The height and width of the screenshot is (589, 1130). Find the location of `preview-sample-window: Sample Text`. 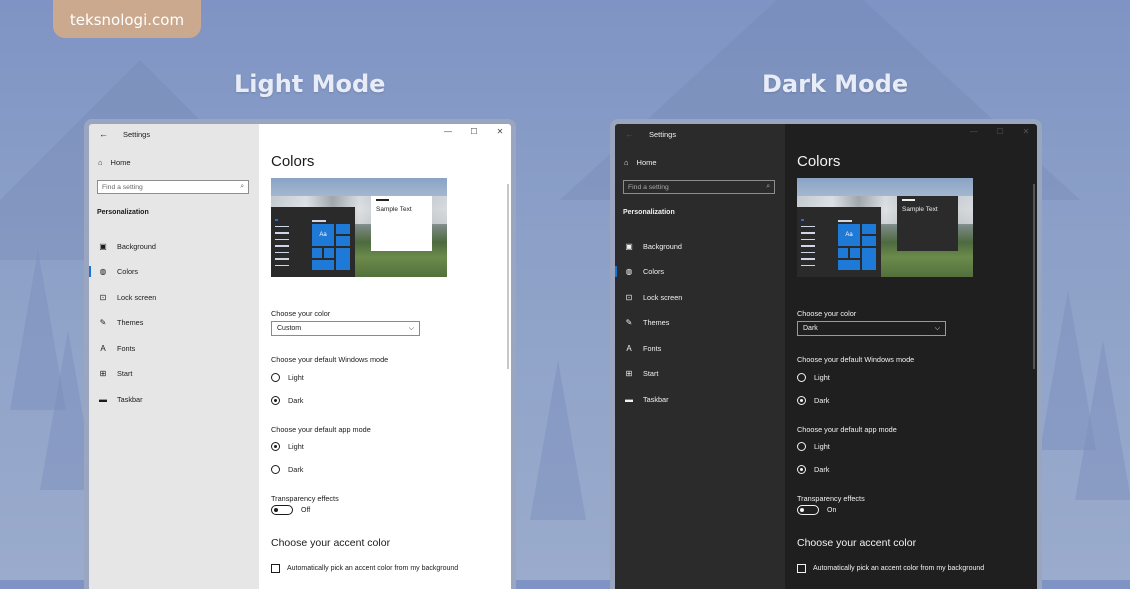

preview-sample-window: Sample Text is located at coordinates (401, 223).